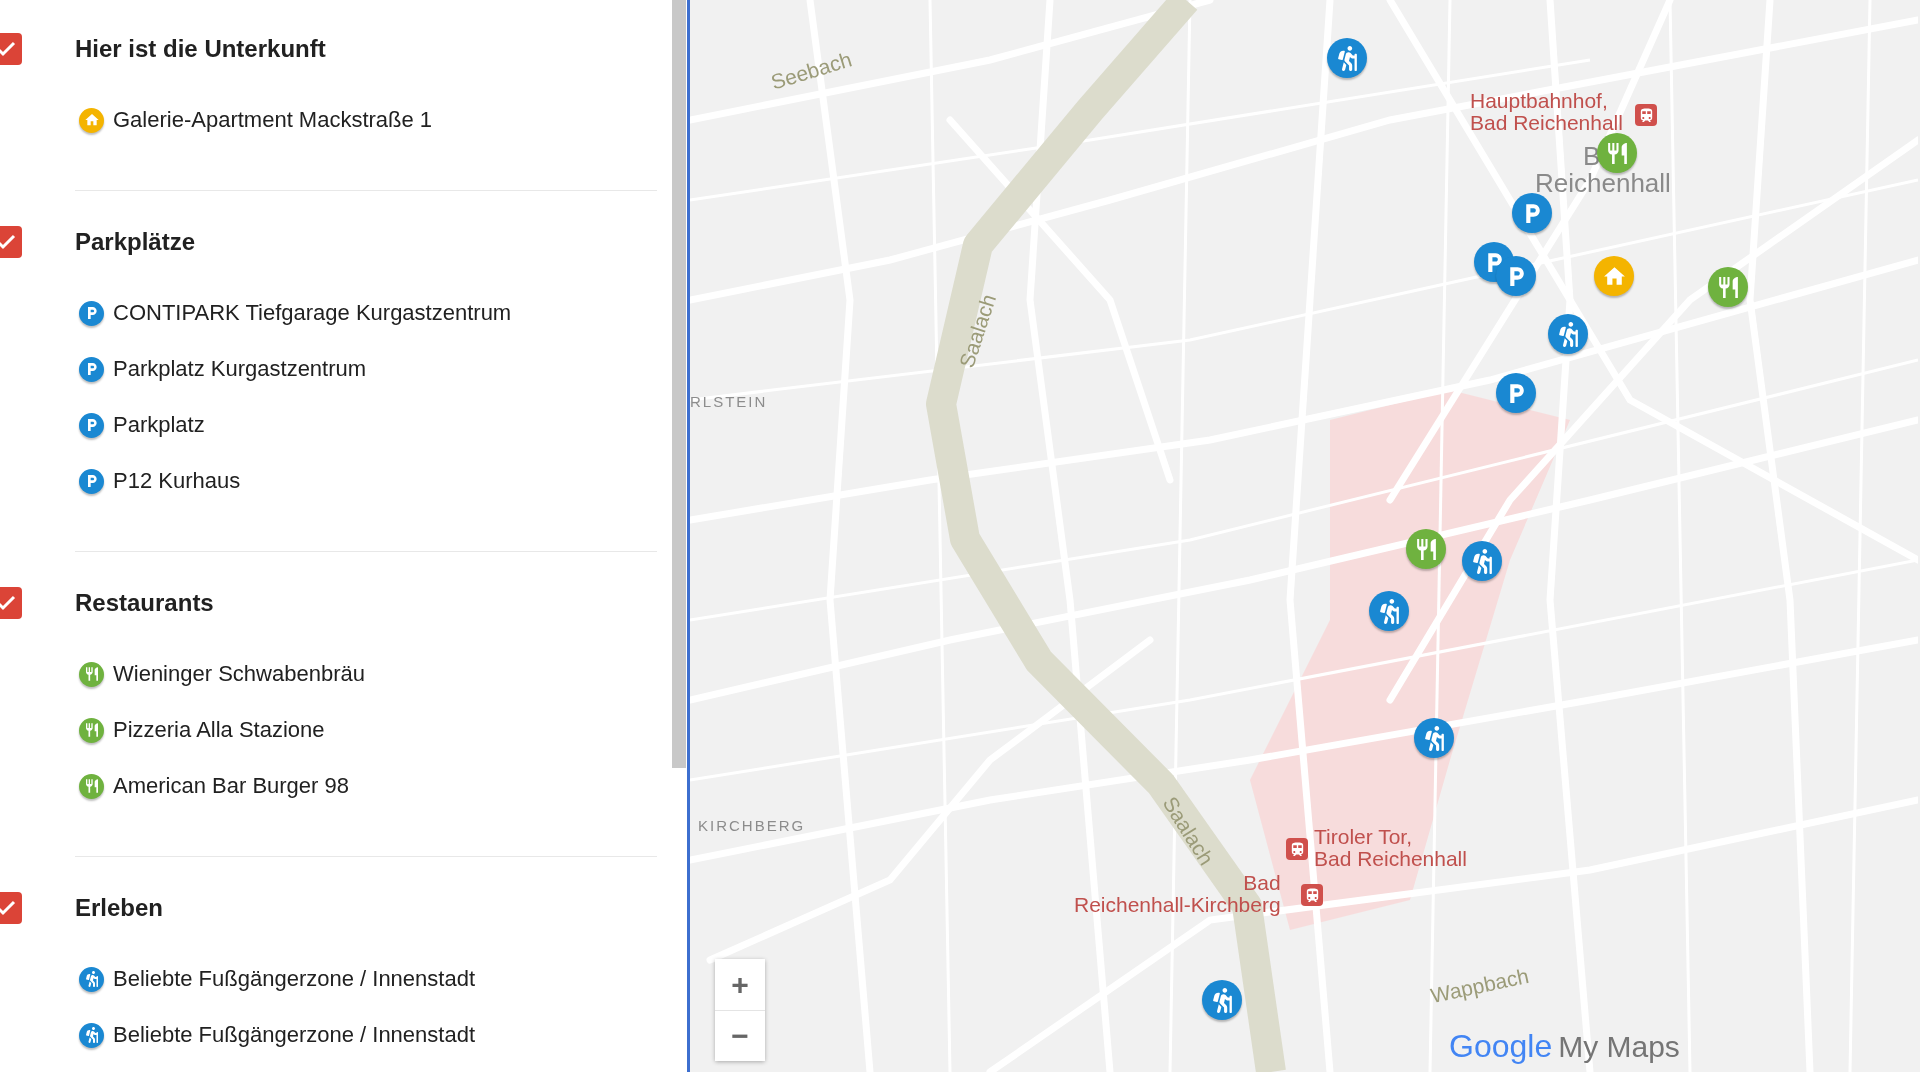  I want to click on zoom-out-button: −, so click(740, 1035).